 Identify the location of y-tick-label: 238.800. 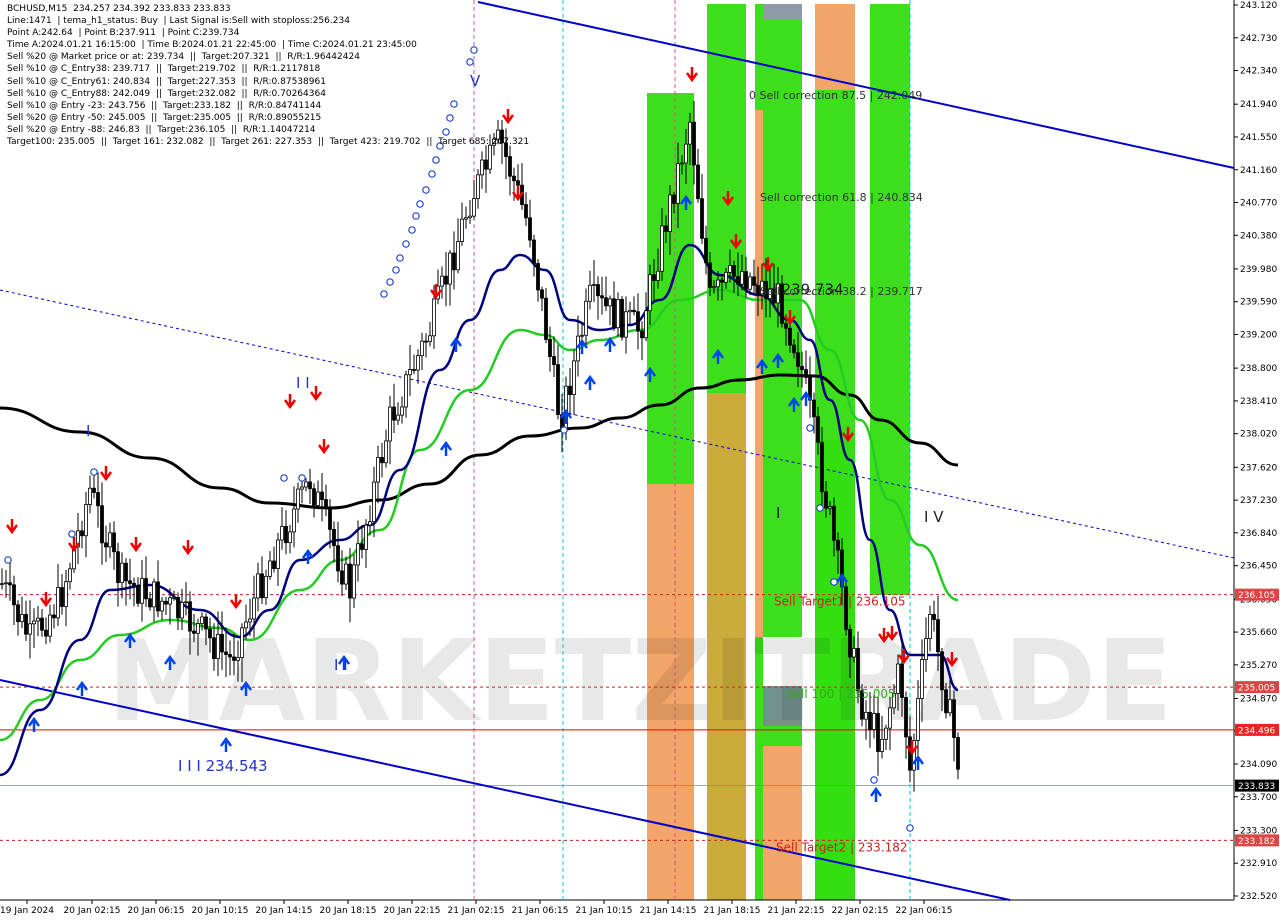
(1258, 369).